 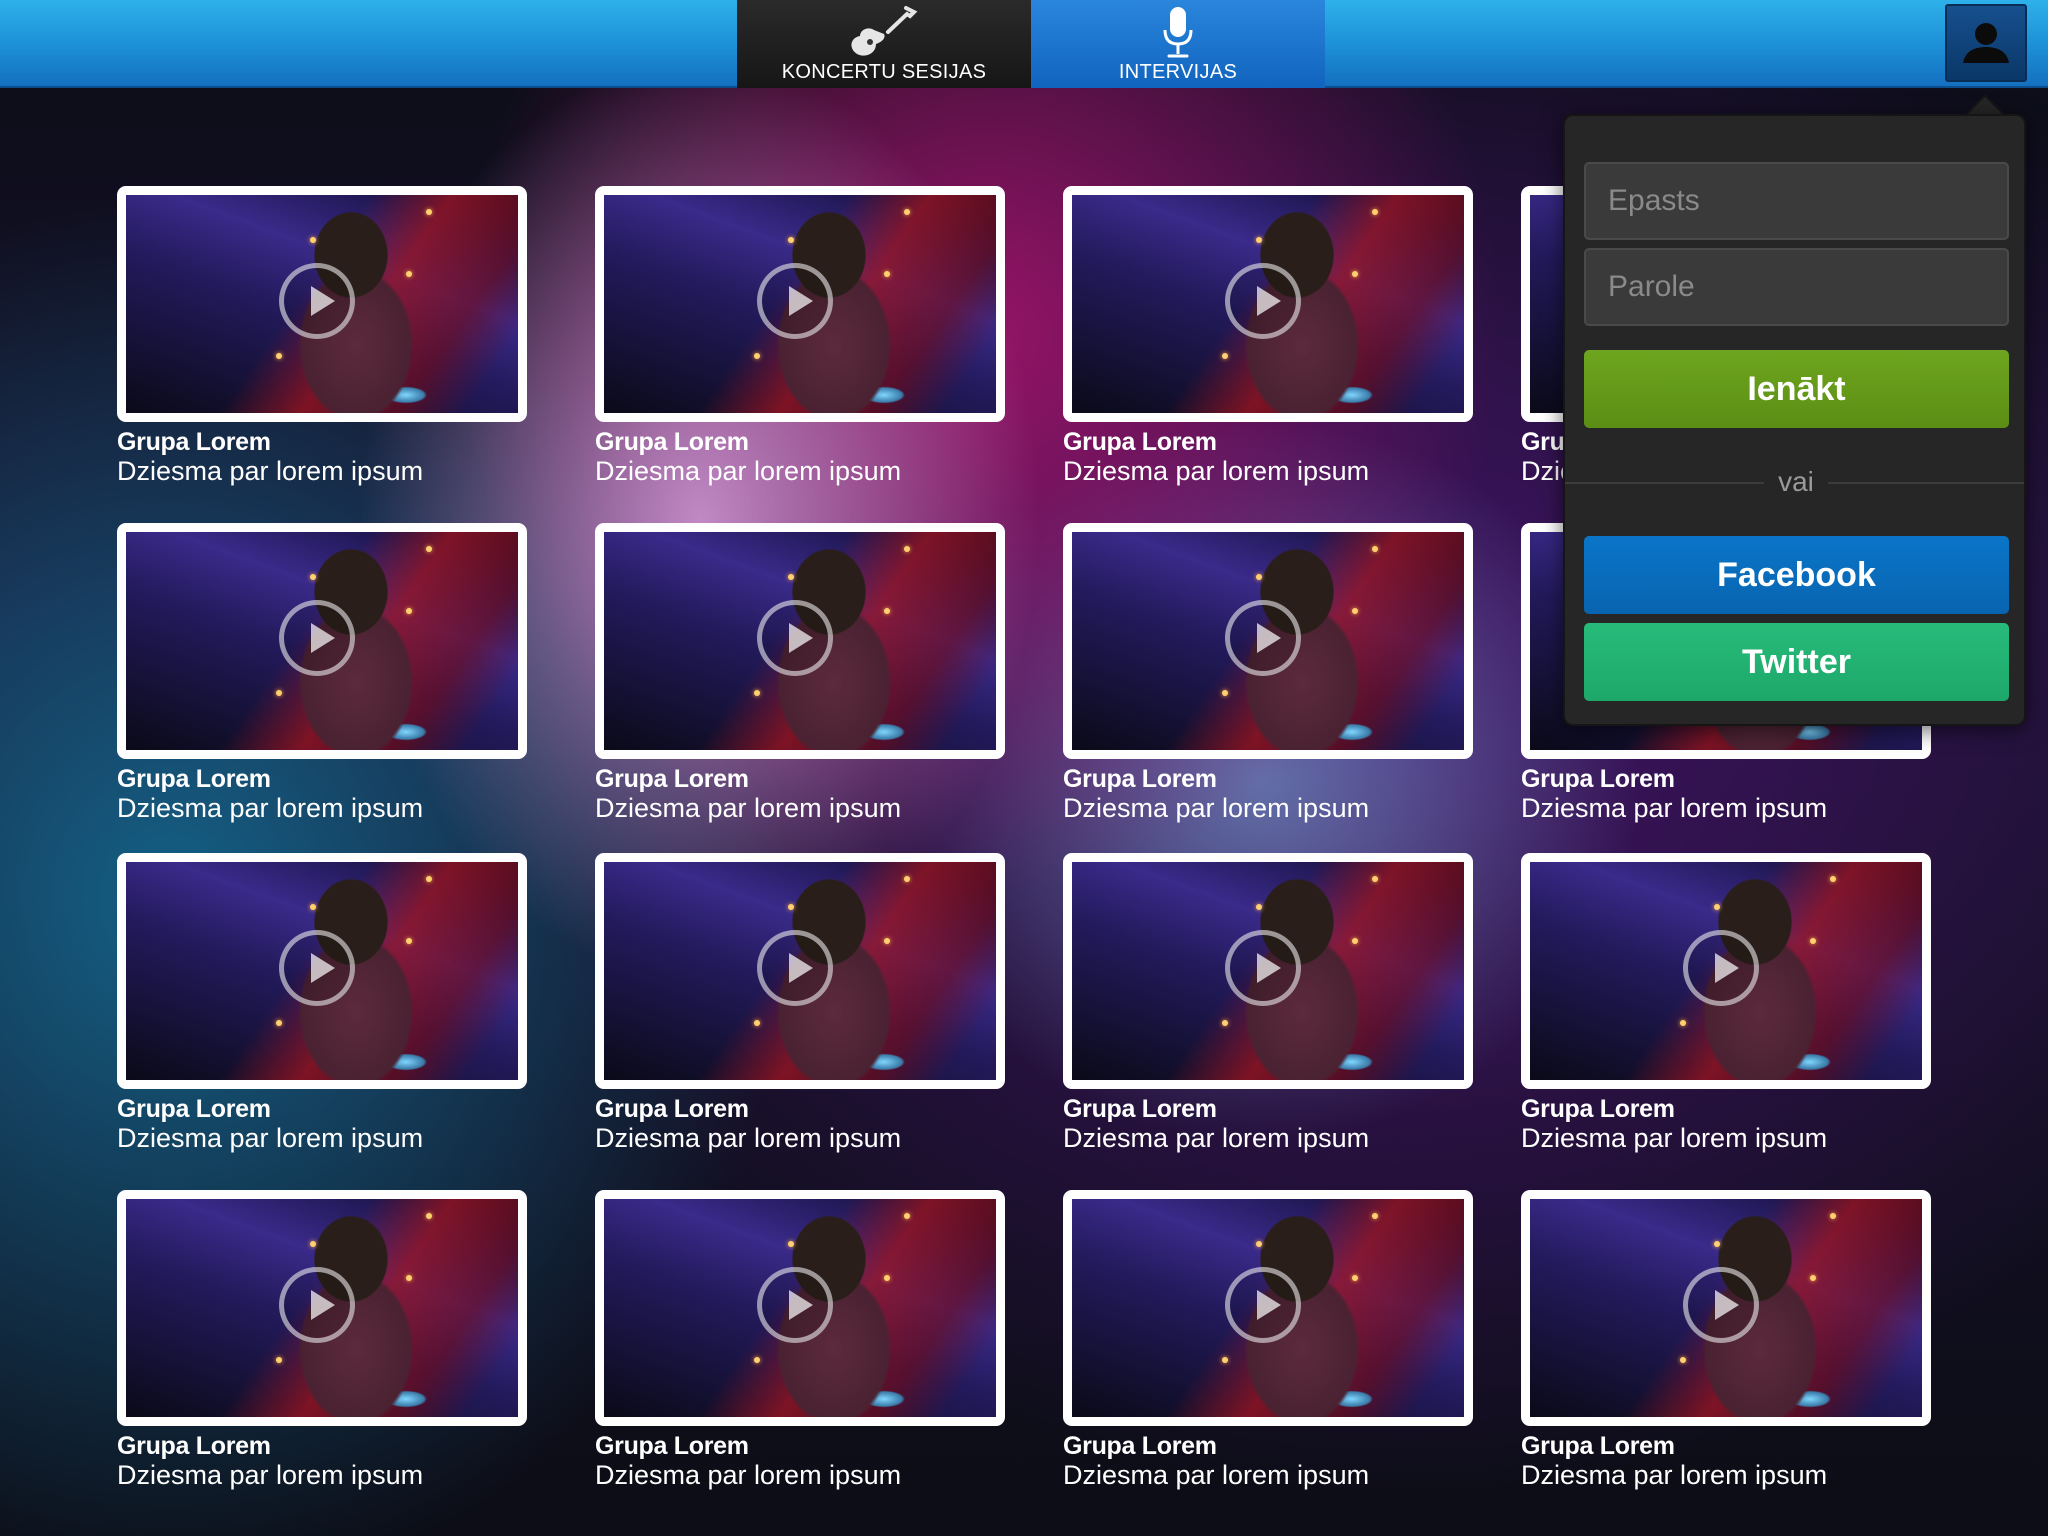 I want to click on or-label: vai, so click(x=1796, y=482).